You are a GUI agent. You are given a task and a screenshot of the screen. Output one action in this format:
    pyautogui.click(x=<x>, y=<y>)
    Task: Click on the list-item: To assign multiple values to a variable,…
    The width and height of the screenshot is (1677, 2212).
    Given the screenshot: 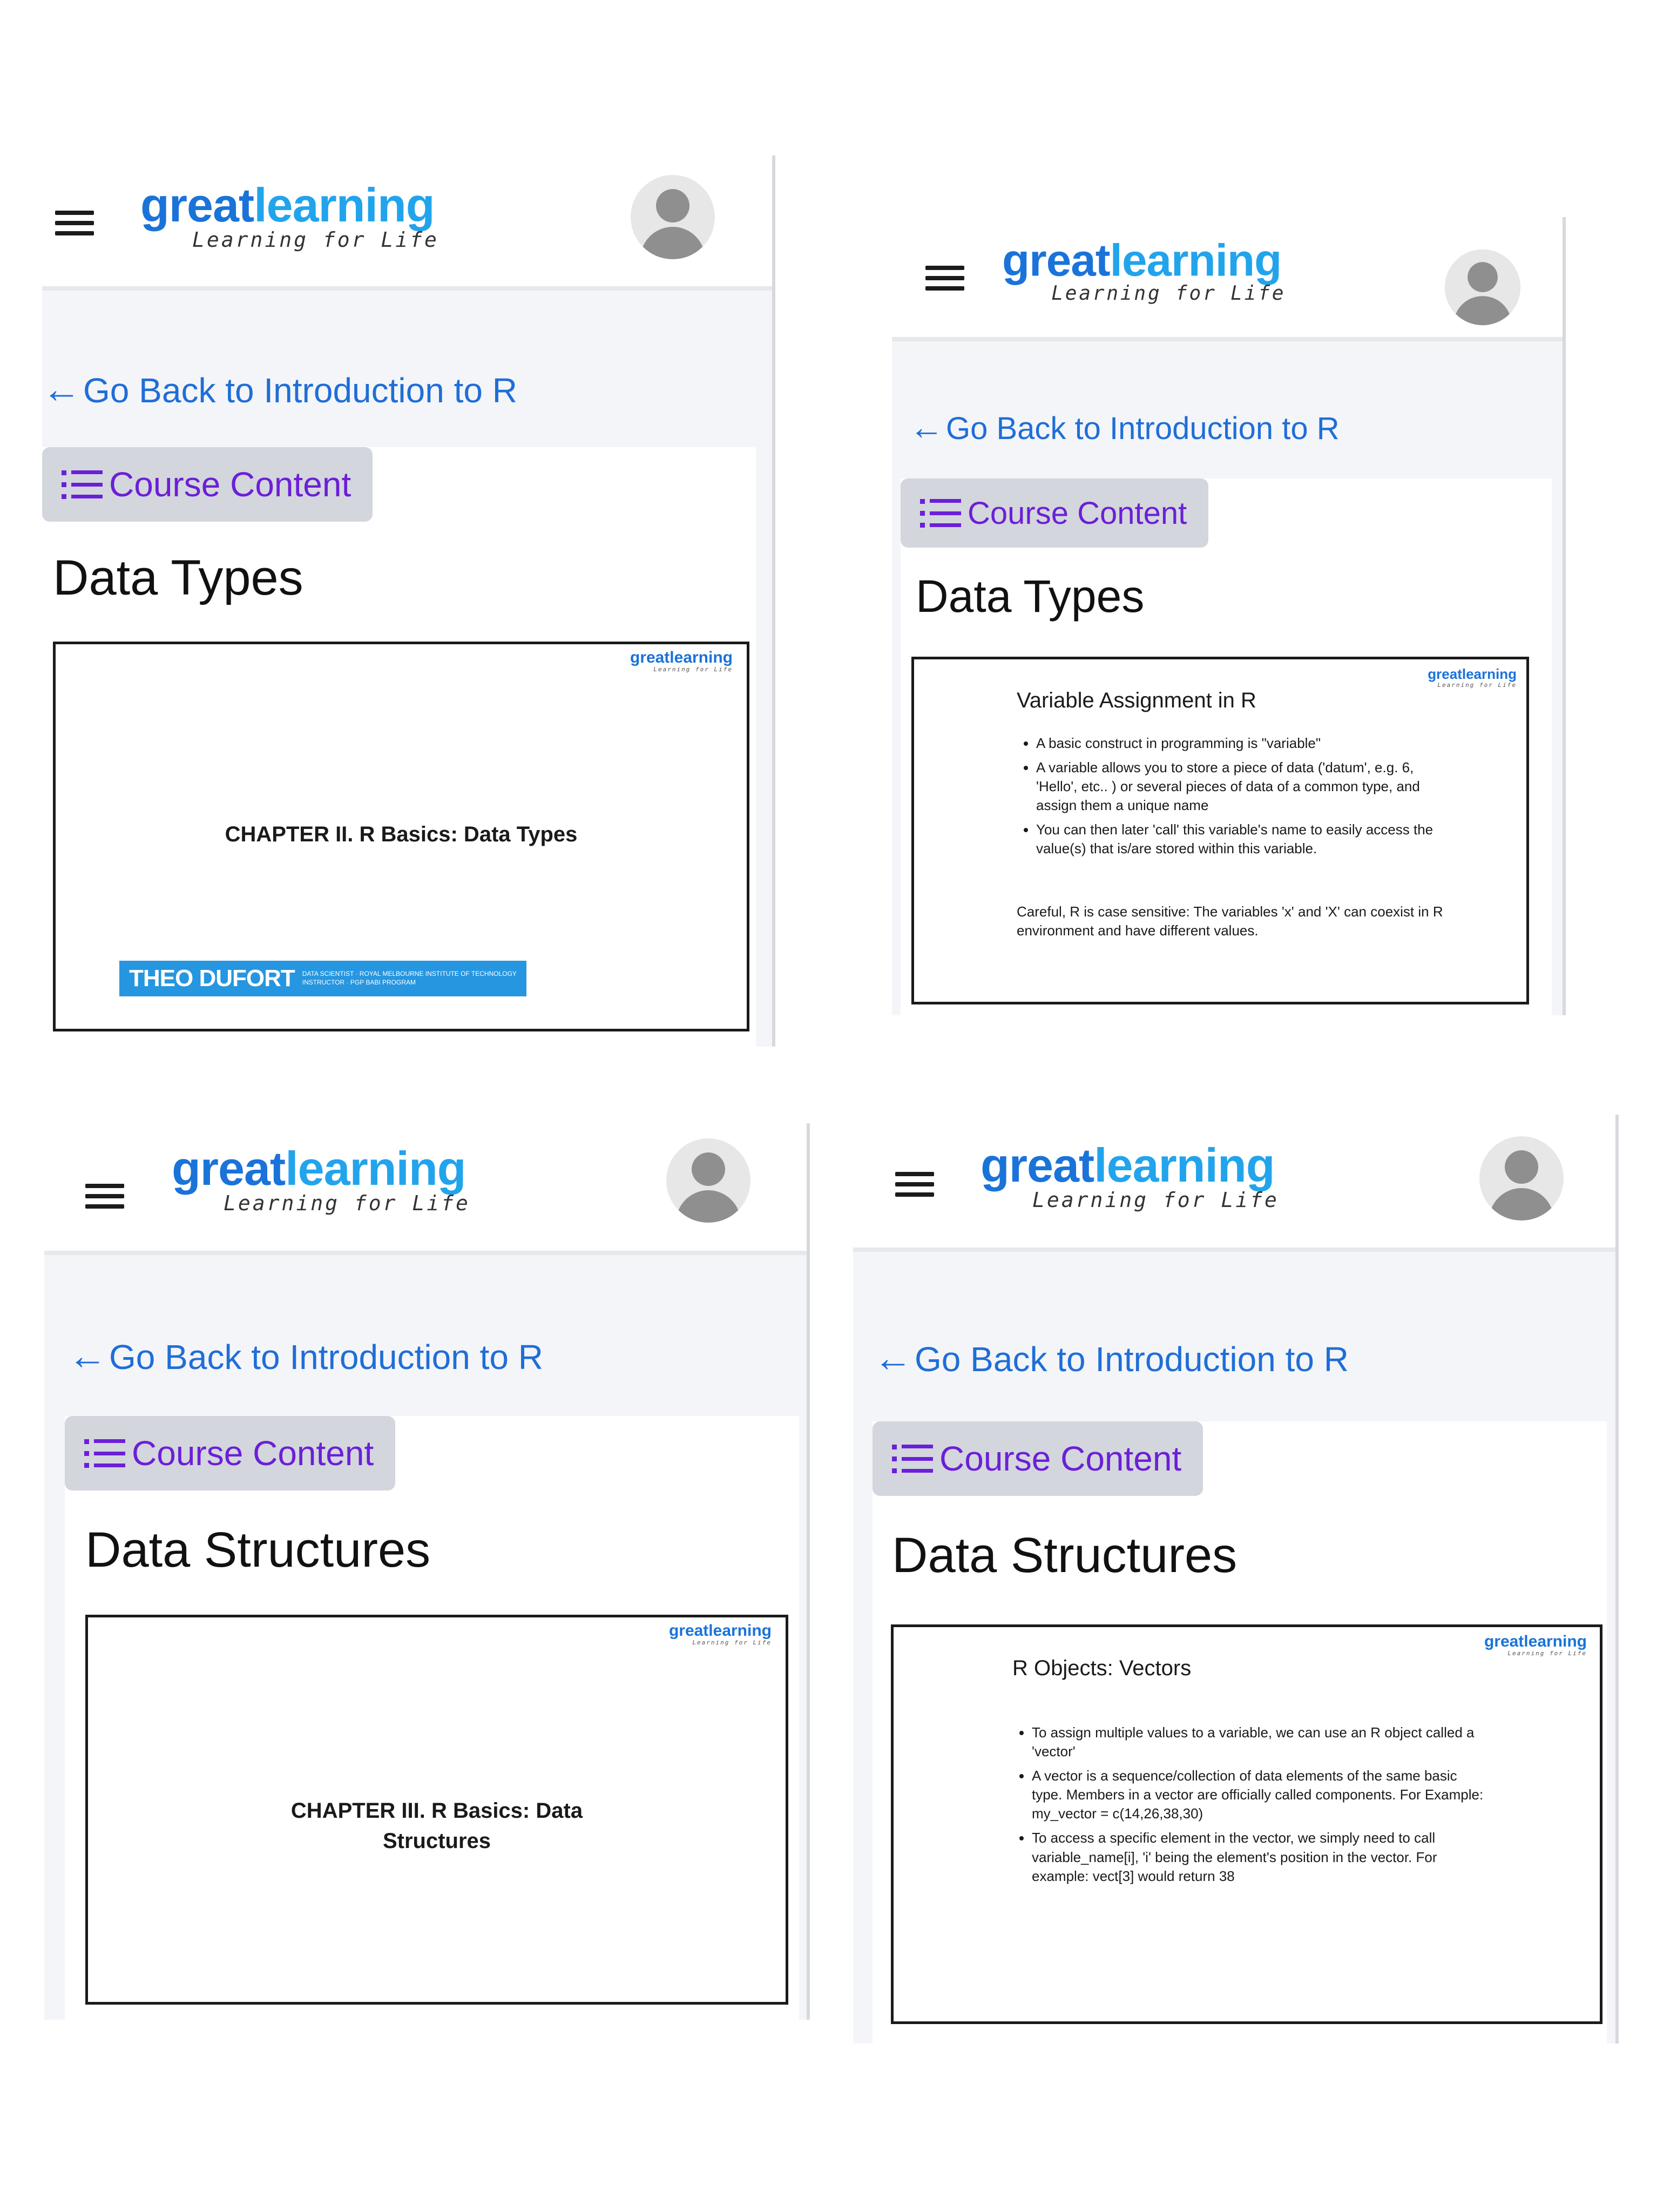 What is the action you would take?
    pyautogui.click(x=1259, y=1742)
    